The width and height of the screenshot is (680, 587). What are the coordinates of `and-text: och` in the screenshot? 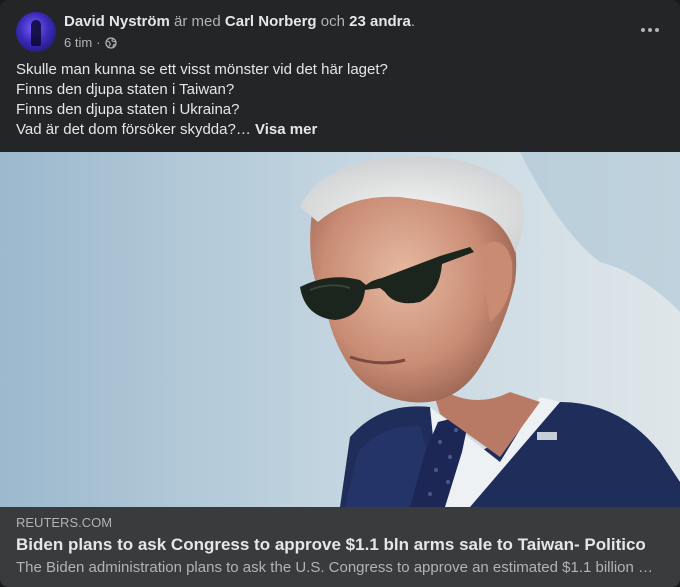 It's located at (332, 21).